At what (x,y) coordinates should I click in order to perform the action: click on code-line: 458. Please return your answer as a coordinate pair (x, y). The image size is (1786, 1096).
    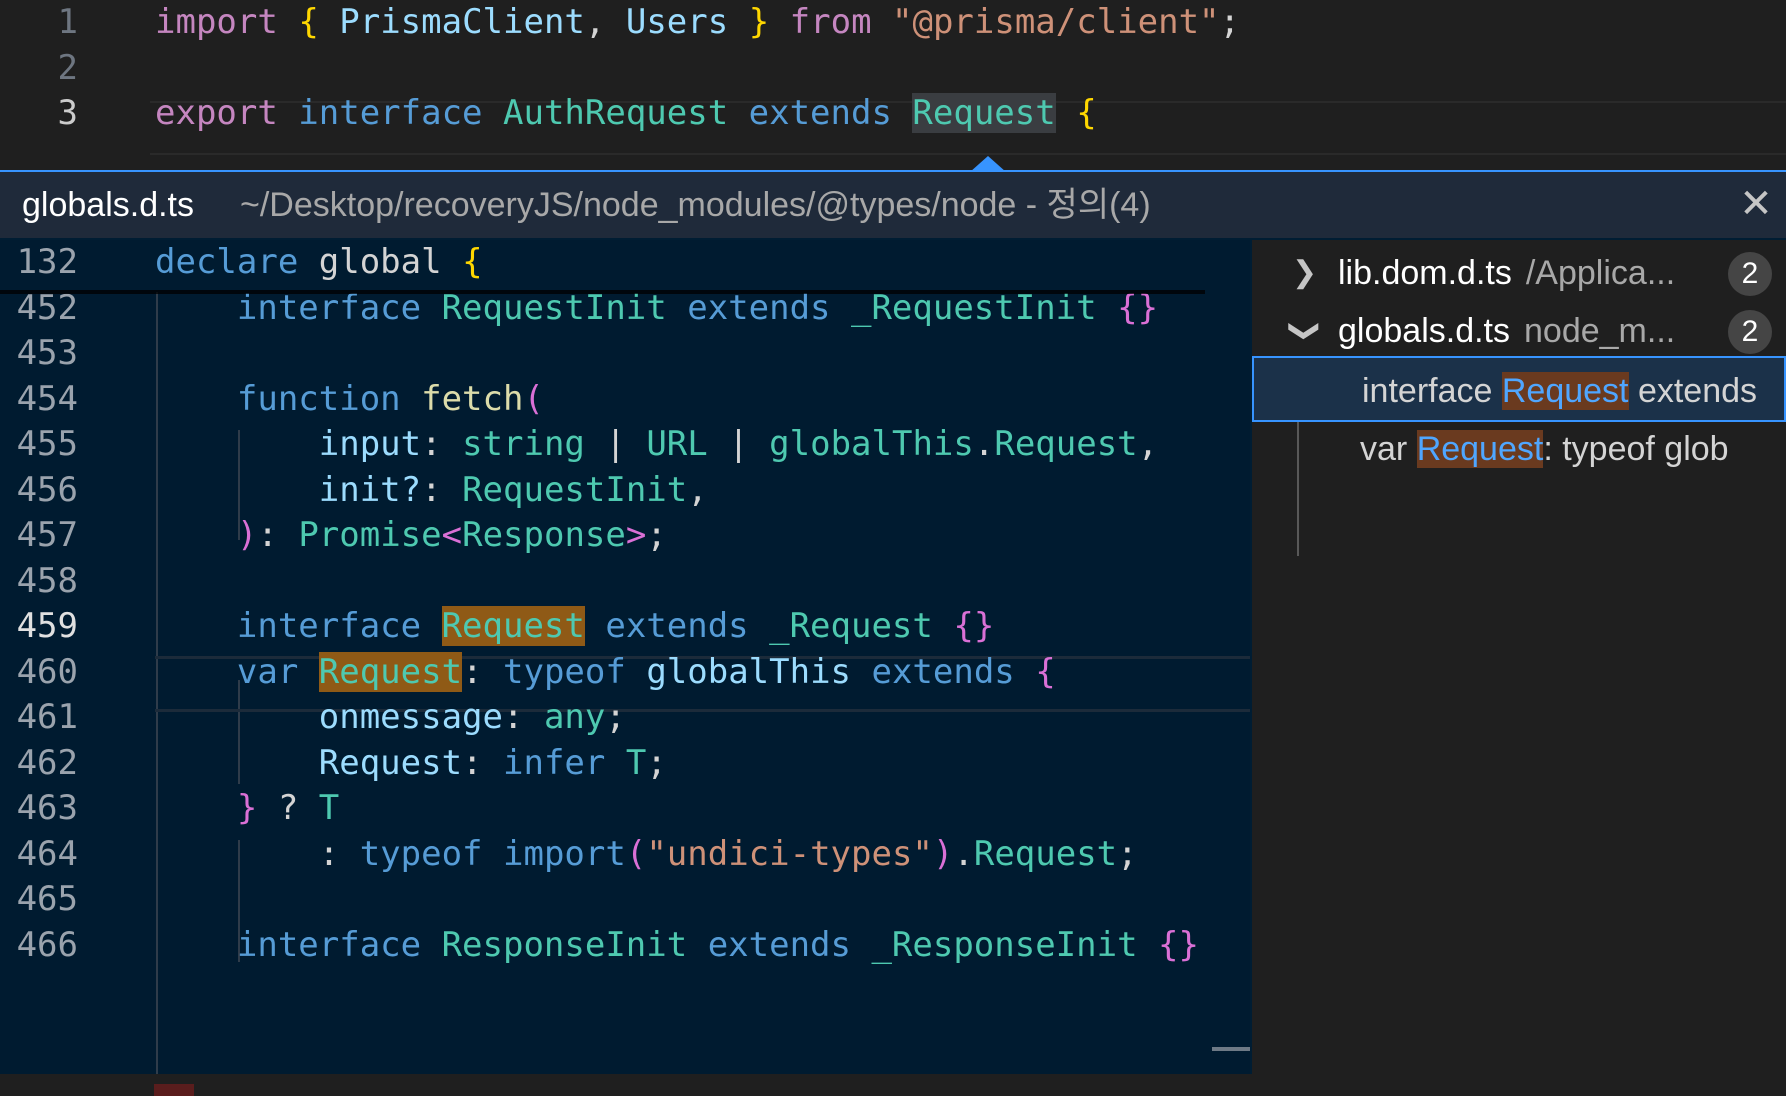
    Looking at the image, I should click on (625, 581).